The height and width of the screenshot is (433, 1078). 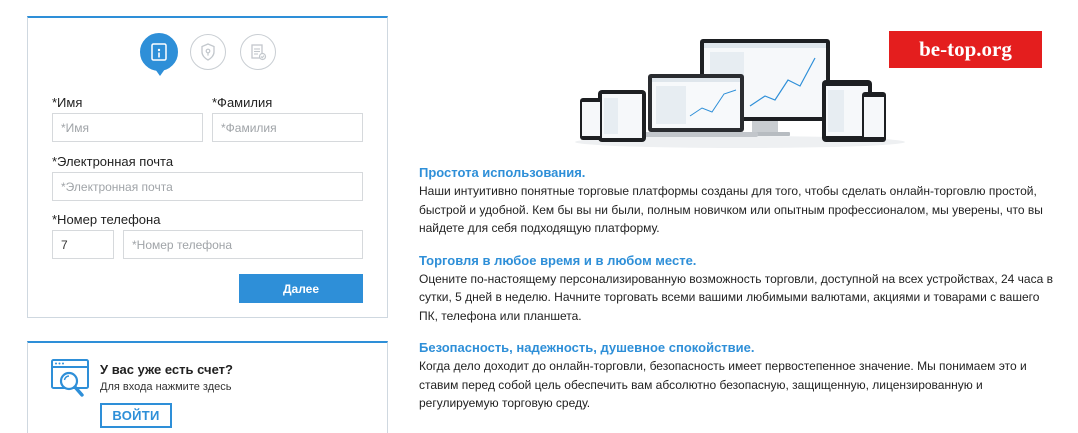 I want to click on step-personal-info, so click(x=159, y=54).